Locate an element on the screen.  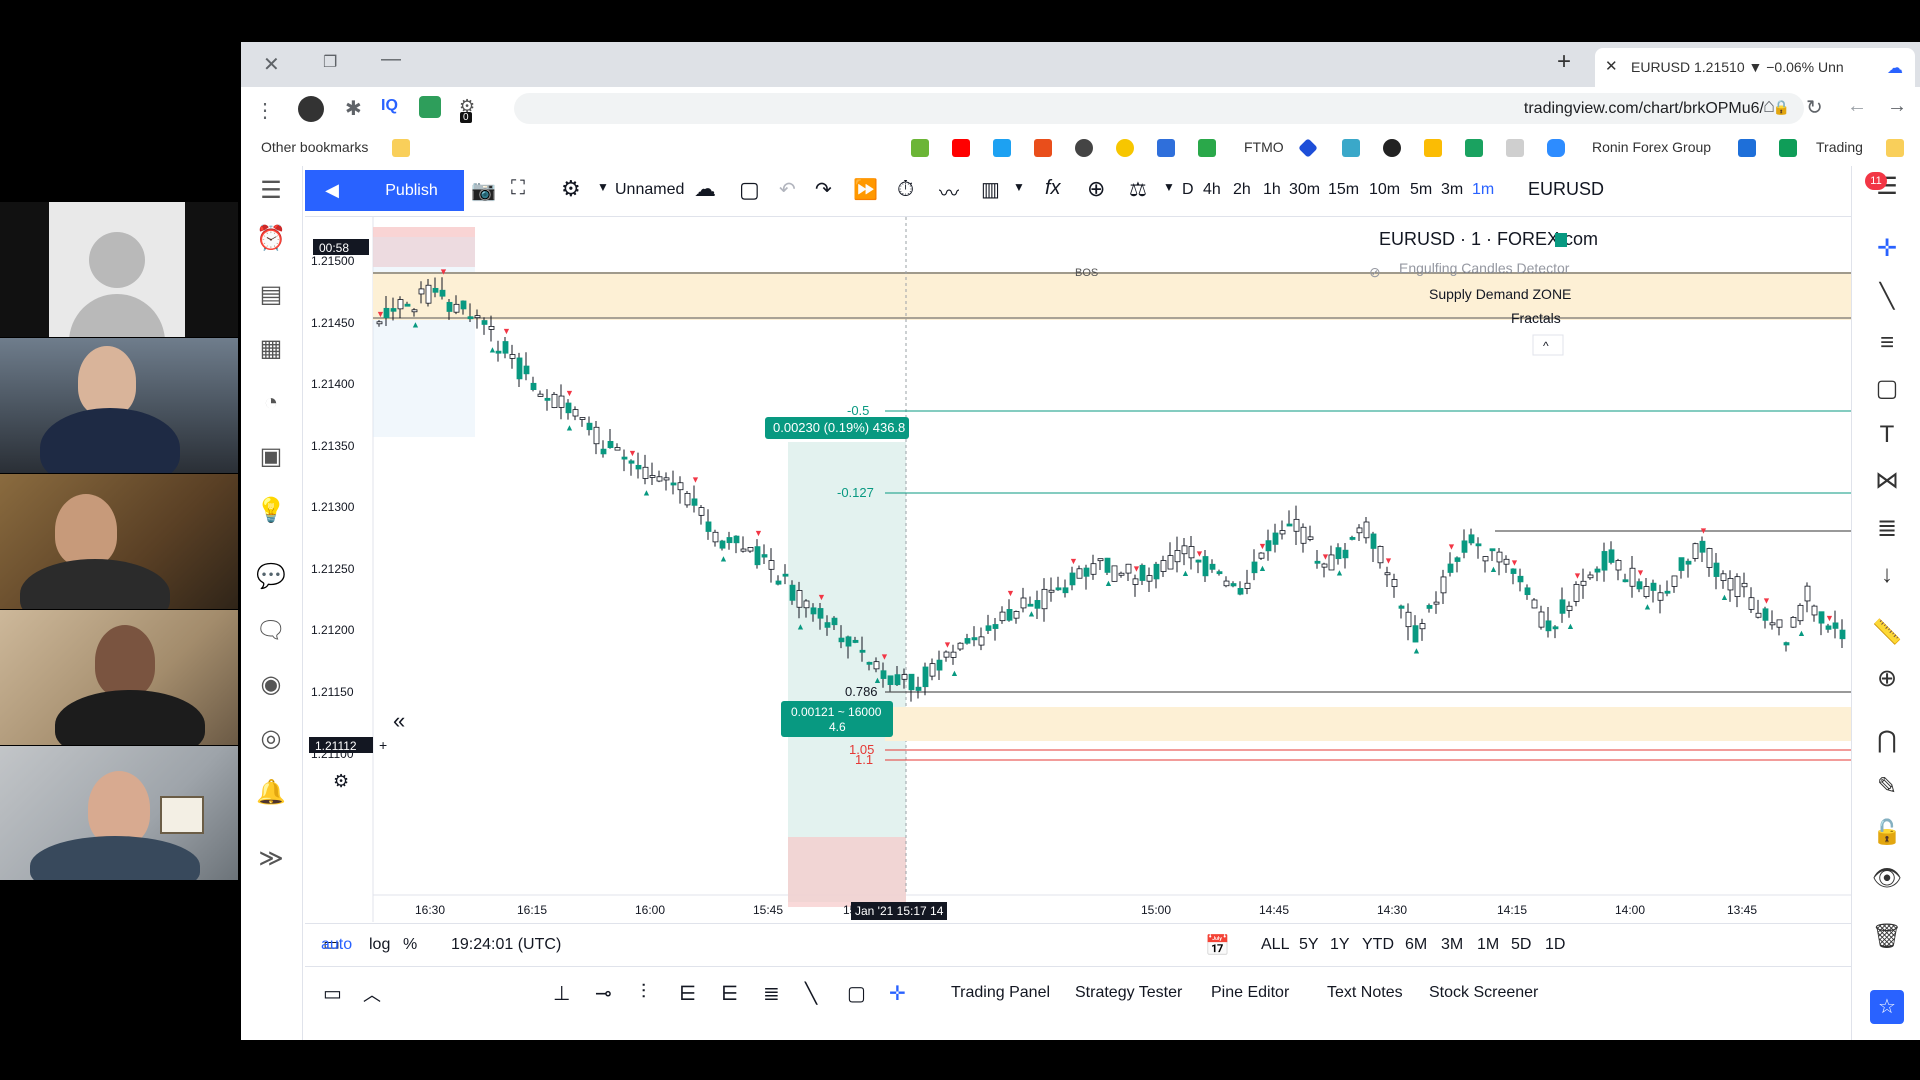
range-1m: 1M is located at coordinates (1488, 945).